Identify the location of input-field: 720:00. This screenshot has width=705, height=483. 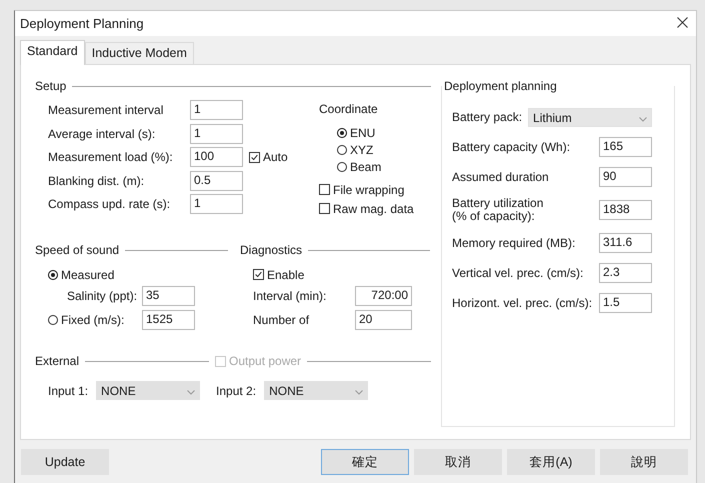
(383, 296).